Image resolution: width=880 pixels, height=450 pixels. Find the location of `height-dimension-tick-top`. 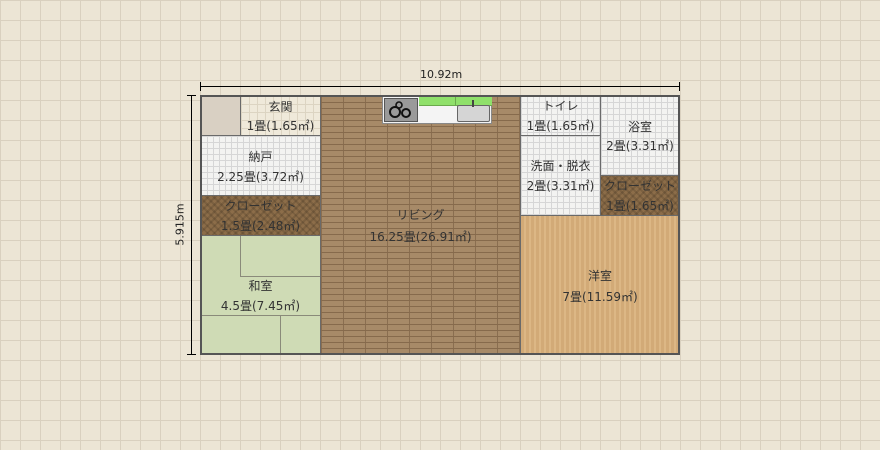

height-dimension-tick-top is located at coordinates (191, 95).